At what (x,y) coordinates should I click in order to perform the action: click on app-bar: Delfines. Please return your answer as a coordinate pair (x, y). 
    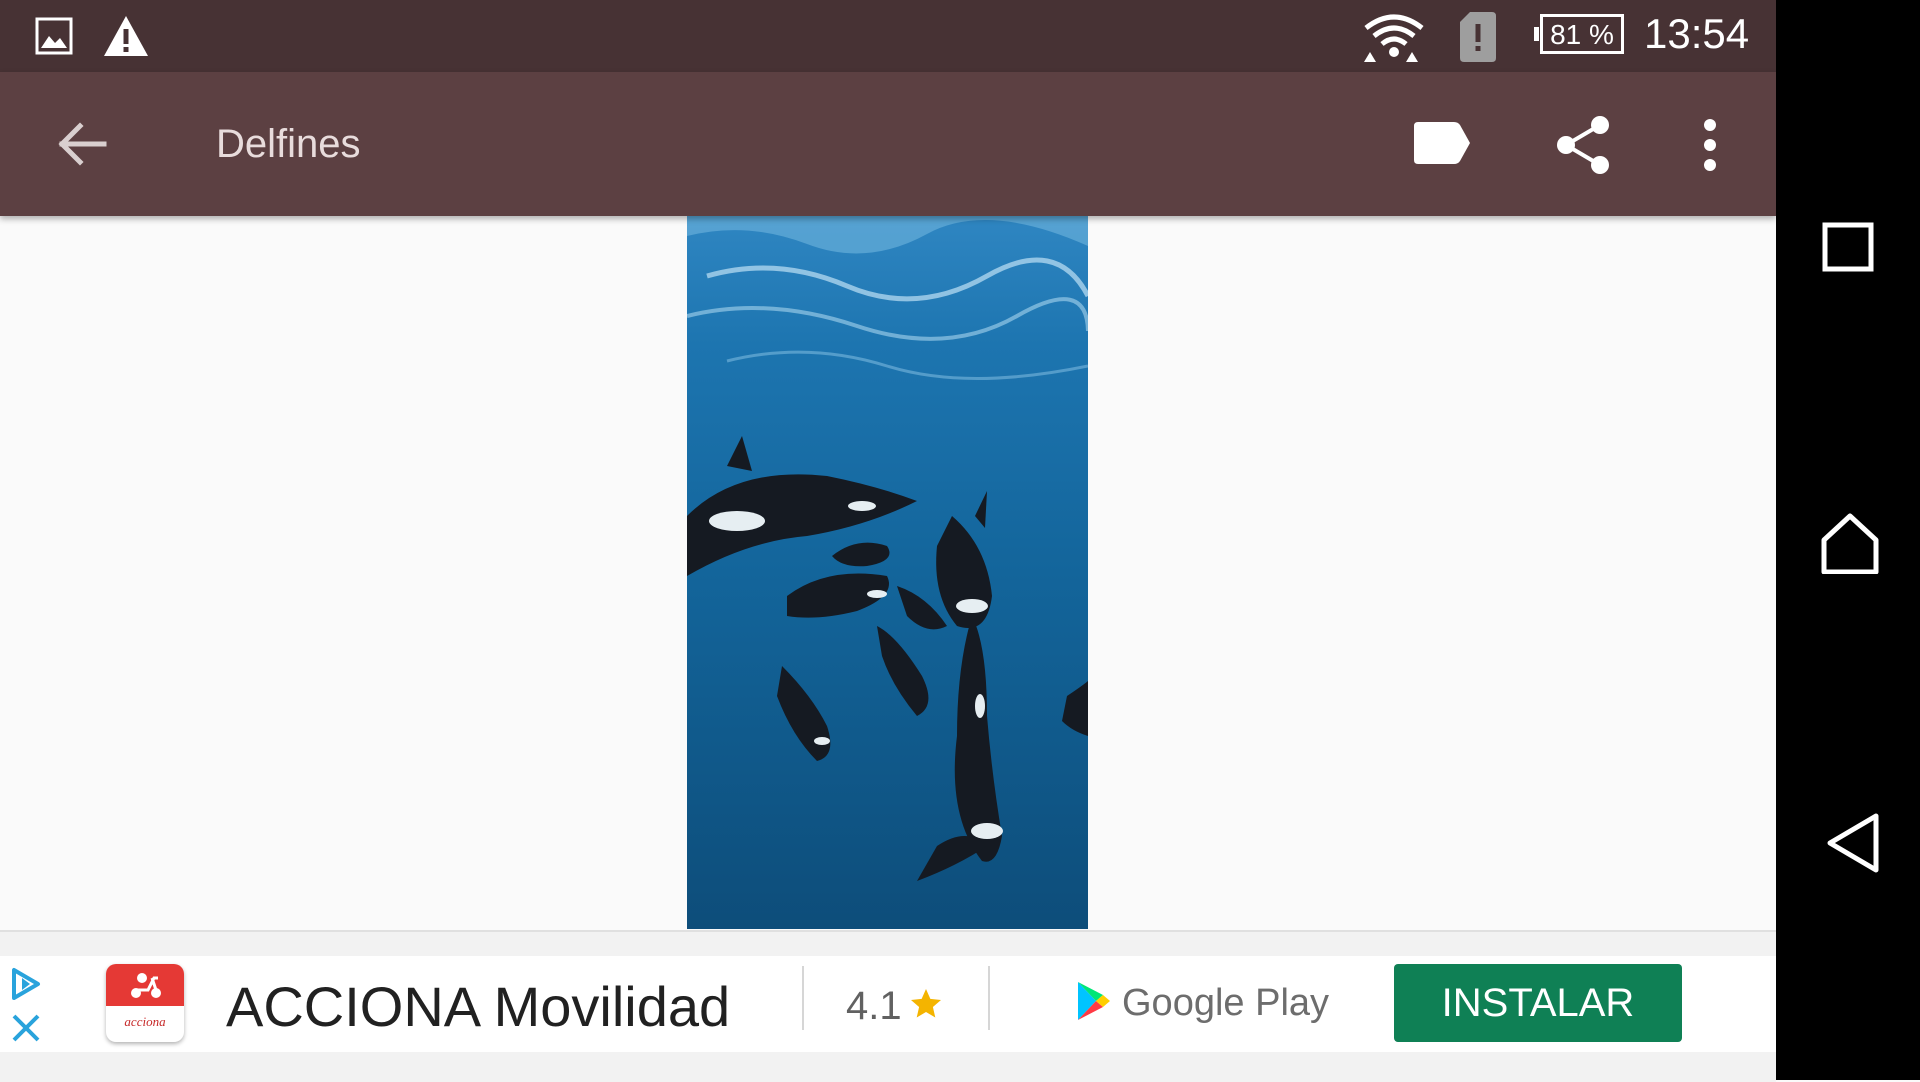
    Looking at the image, I should click on (888, 144).